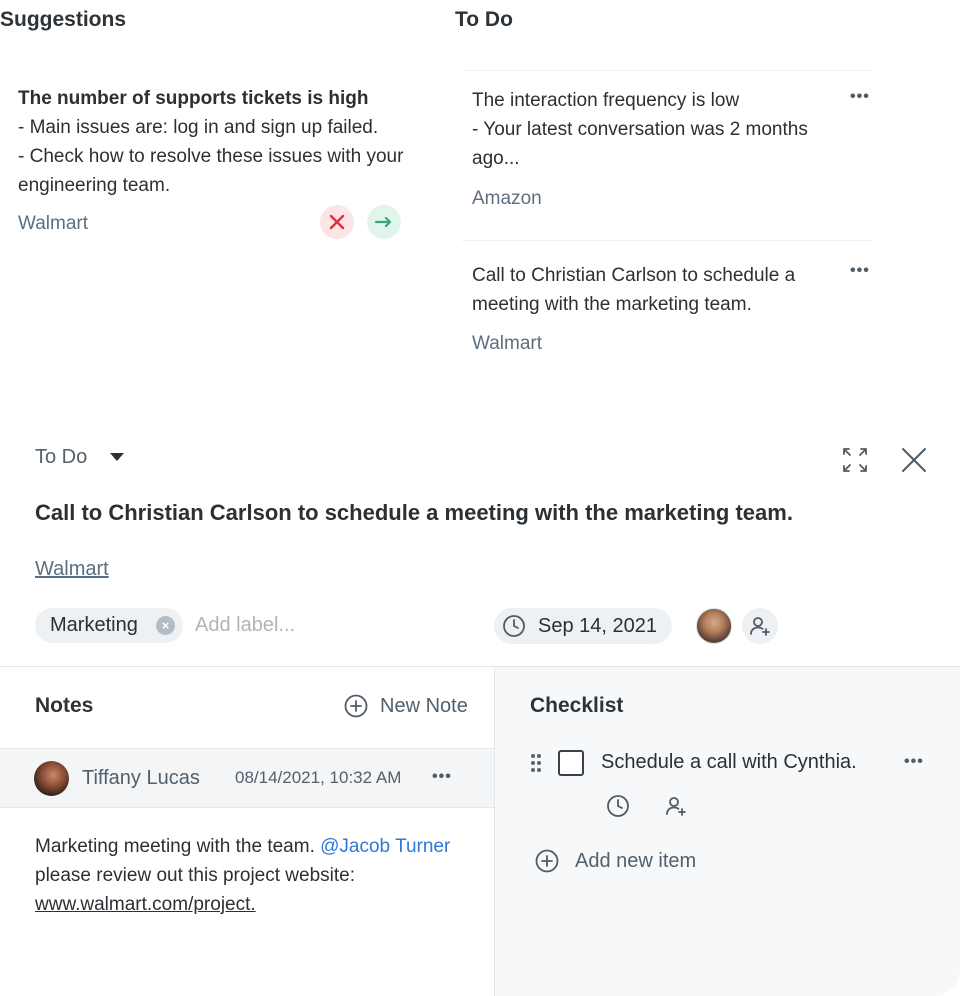 Image resolution: width=960 pixels, height=996 pixels. What do you see at coordinates (165, 625) in the screenshot?
I see `remove-icon: ×` at bounding box center [165, 625].